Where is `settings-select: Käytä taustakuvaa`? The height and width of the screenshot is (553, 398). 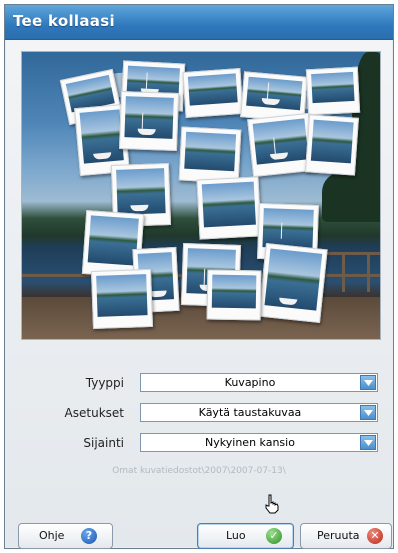
settings-select: Käytä taustakuvaa is located at coordinates (259, 412).